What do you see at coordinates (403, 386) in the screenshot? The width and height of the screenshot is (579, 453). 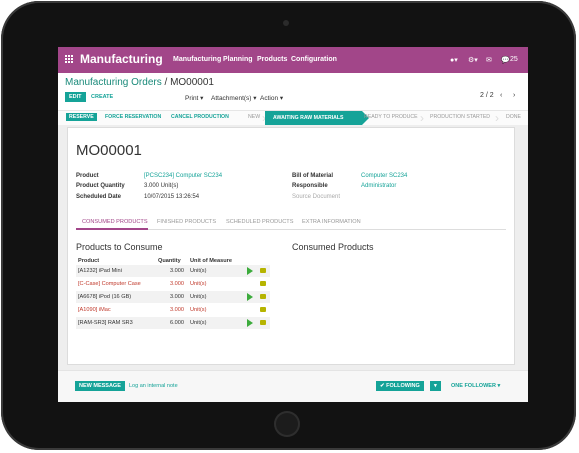 I see `following-label: FOLLOWING` at bounding box center [403, 386].